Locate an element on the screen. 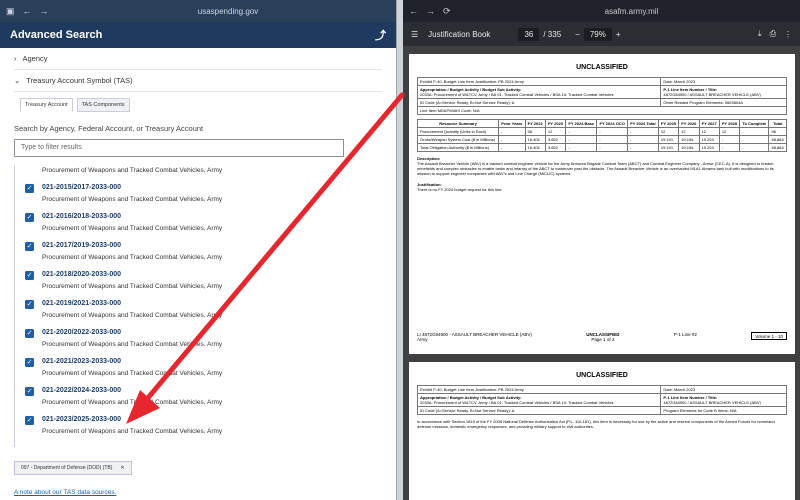 This screenshot has height=500, width=800. zoom-out-icon: − is located at coordinates (577, 34).